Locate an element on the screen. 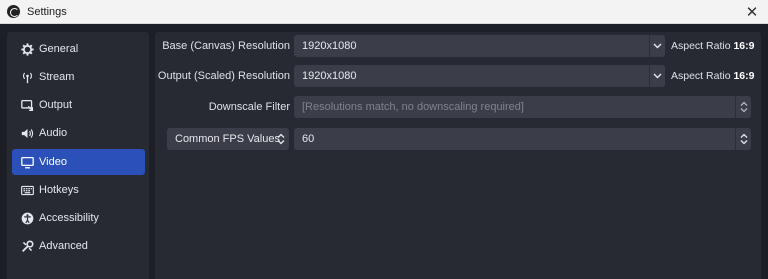  output-icon is located at coordinates (27, 105).